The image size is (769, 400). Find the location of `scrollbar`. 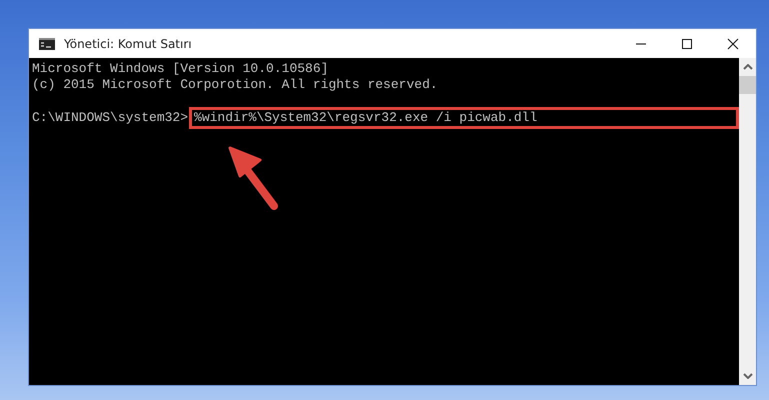

scrollbar is located at coordinates (747, 221).